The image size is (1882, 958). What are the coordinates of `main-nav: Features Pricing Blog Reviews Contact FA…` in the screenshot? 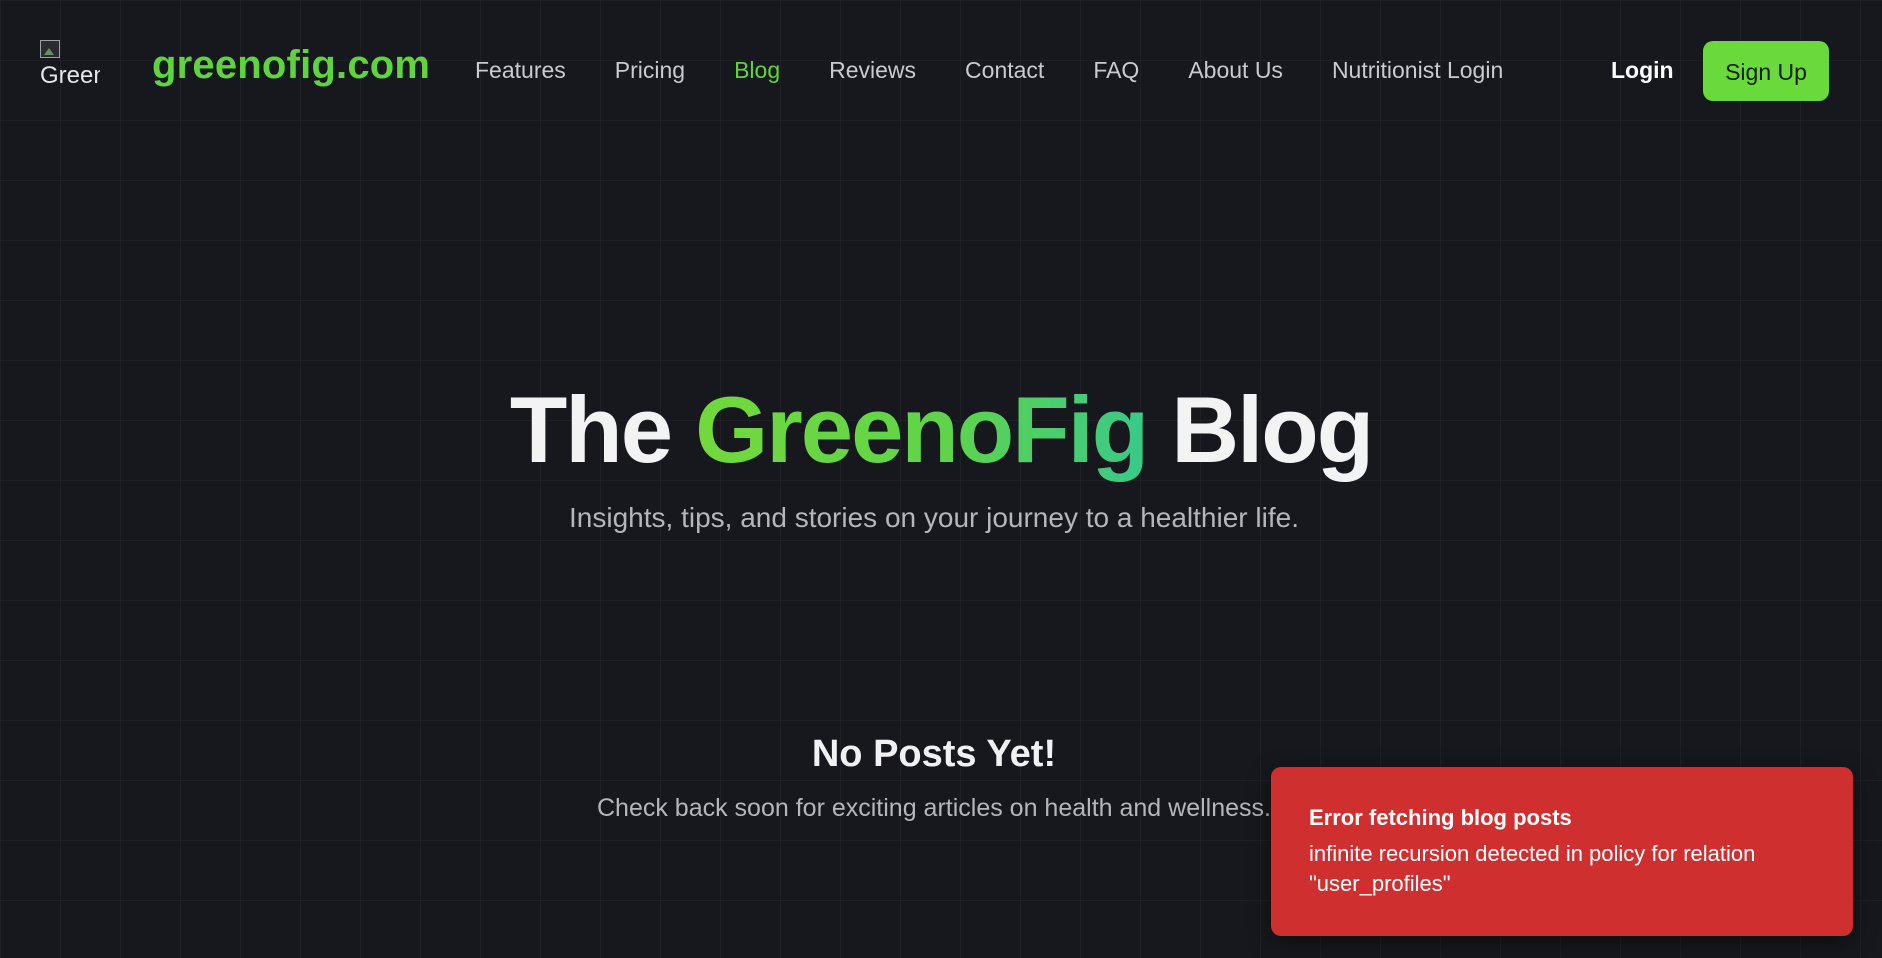 It's located at (1013, 70).